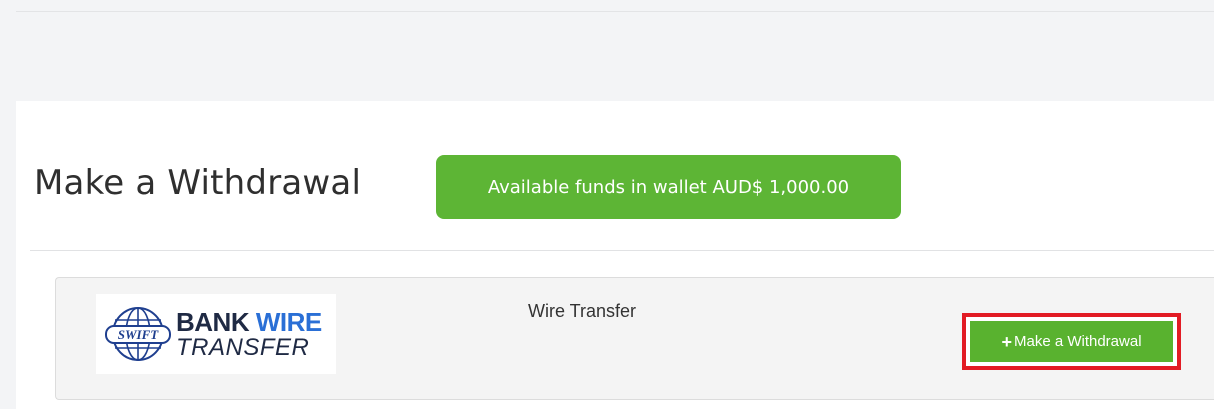  I want to click on available-funds-badge: Available funds in wallet AUD$ 1,000.00, so click(668, 187).